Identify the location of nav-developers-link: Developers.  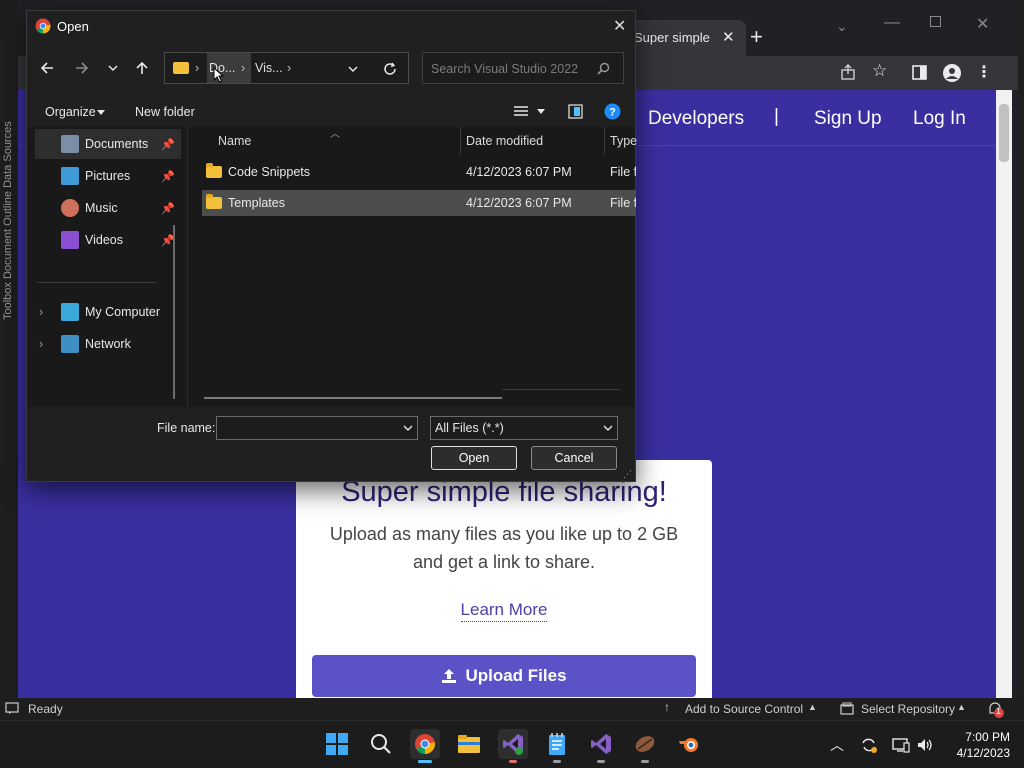
(696, 119).